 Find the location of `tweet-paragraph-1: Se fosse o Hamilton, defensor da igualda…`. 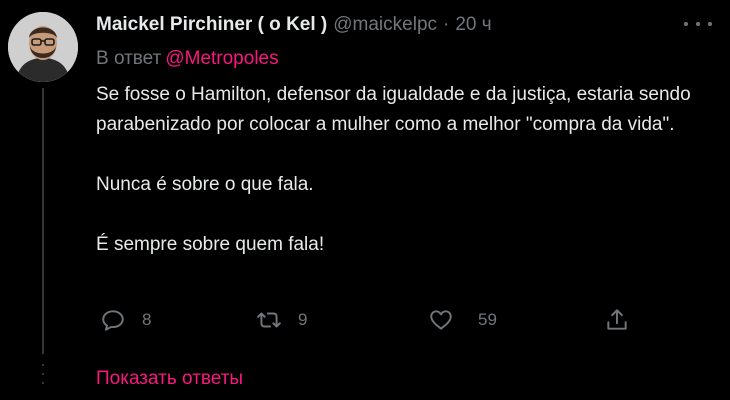

tweet-paragraph-1: Se fosse o Hamilton, defensor da igualda… is located at coordinates (393, 109).